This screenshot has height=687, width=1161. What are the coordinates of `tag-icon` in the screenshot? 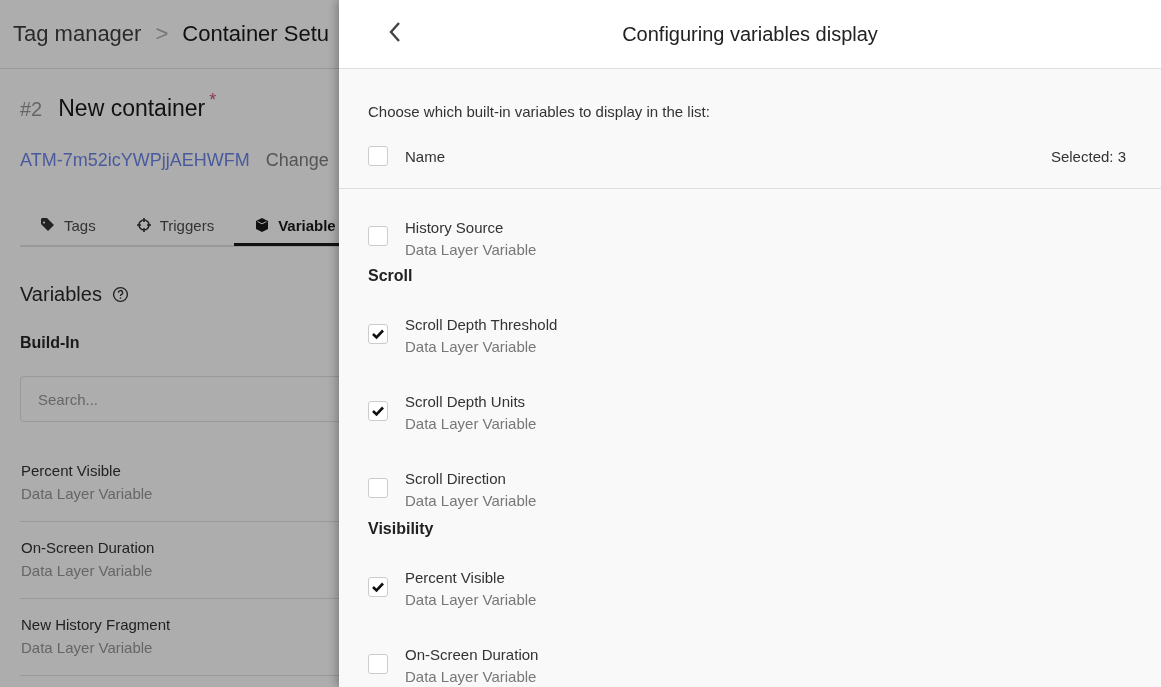 It's located at (48, 225).